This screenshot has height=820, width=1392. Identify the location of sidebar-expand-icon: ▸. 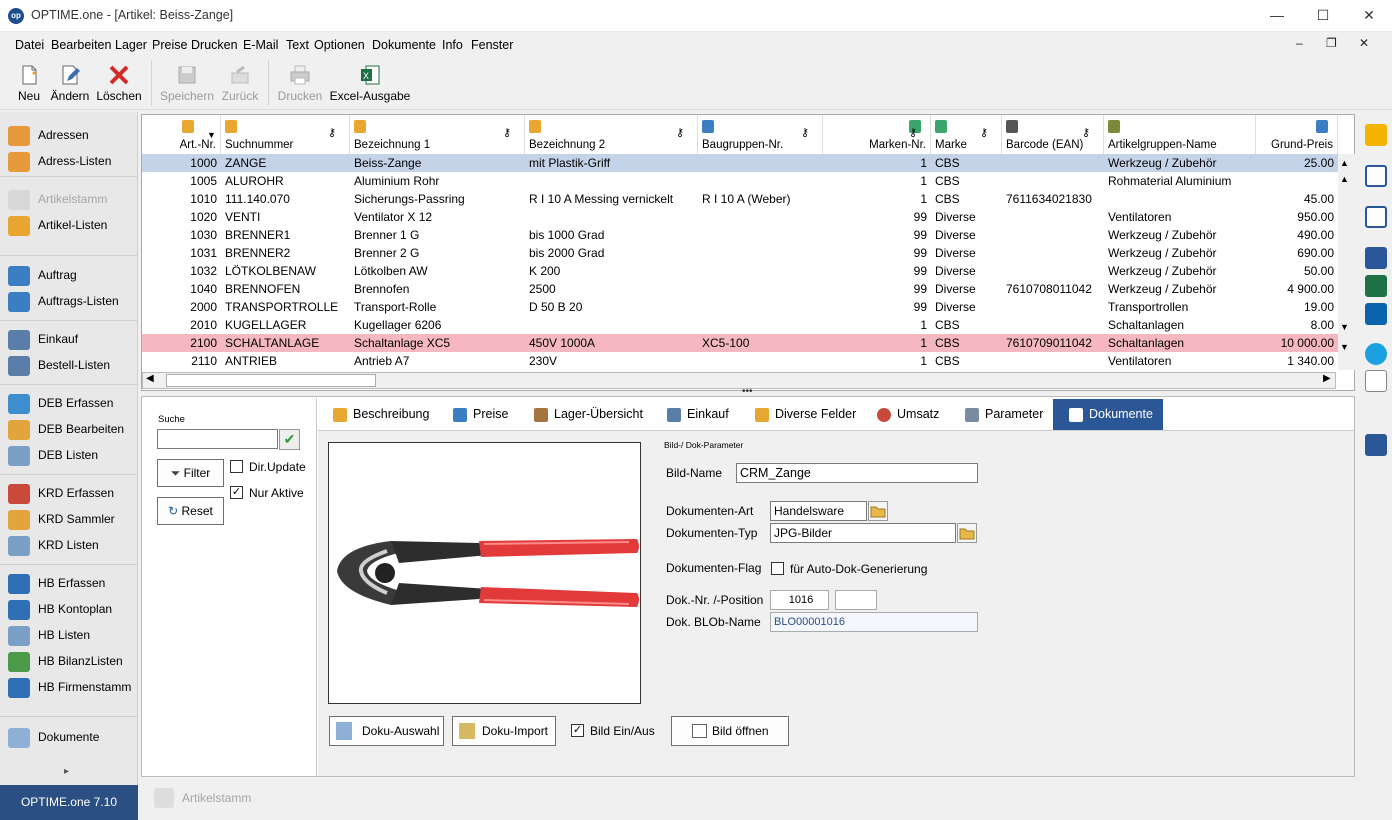
(66, 771).